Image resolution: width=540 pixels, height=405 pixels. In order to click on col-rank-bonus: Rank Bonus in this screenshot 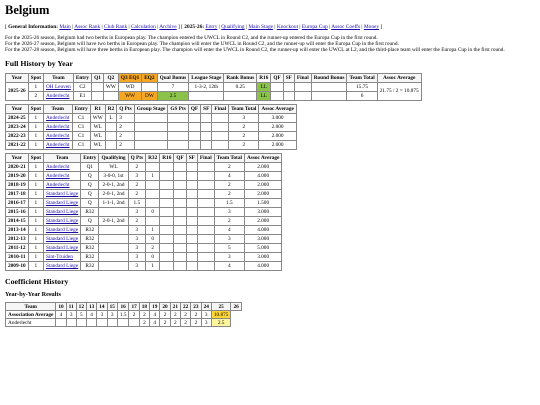, I will do `click(240, 78)`.